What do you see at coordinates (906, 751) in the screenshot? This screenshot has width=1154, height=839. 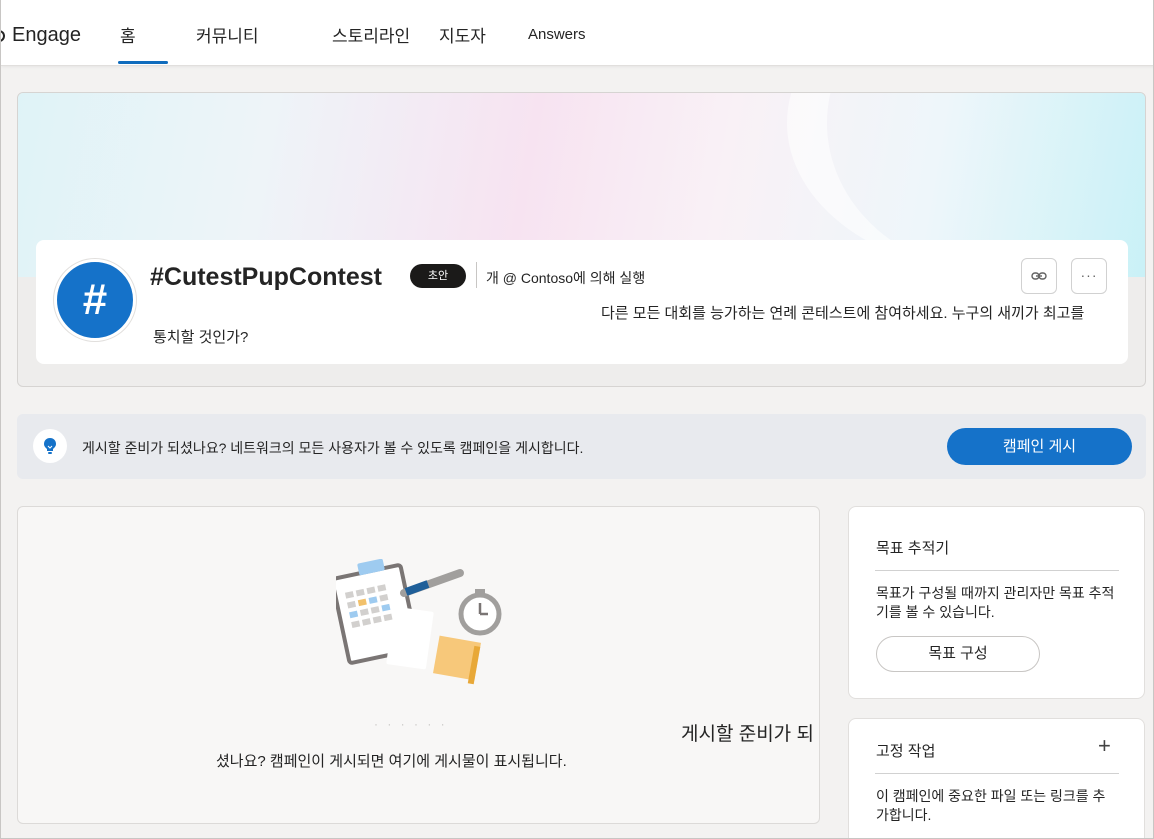 I see `pinned-actions-title: 고정 작업` at bounding box center [906, 751].